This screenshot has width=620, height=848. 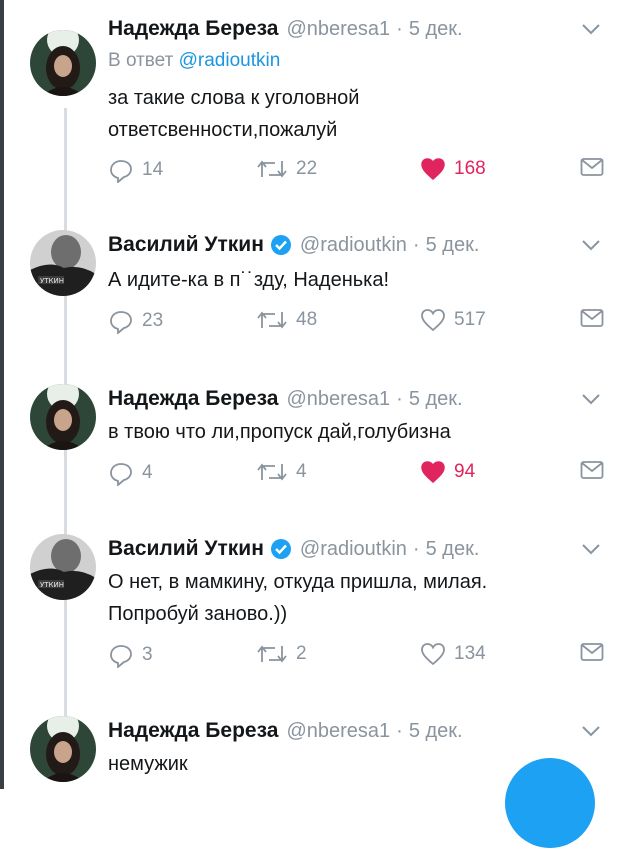 I want to click on retweet-button: 4, so click(x=281, y=472).